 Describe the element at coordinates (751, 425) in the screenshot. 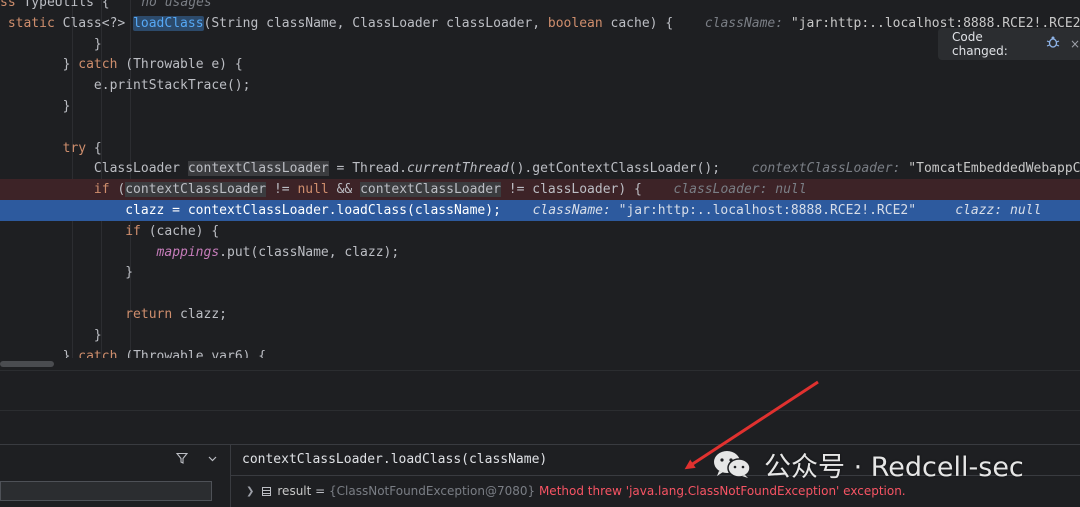

I see `red-arrow-annotation` at that location.